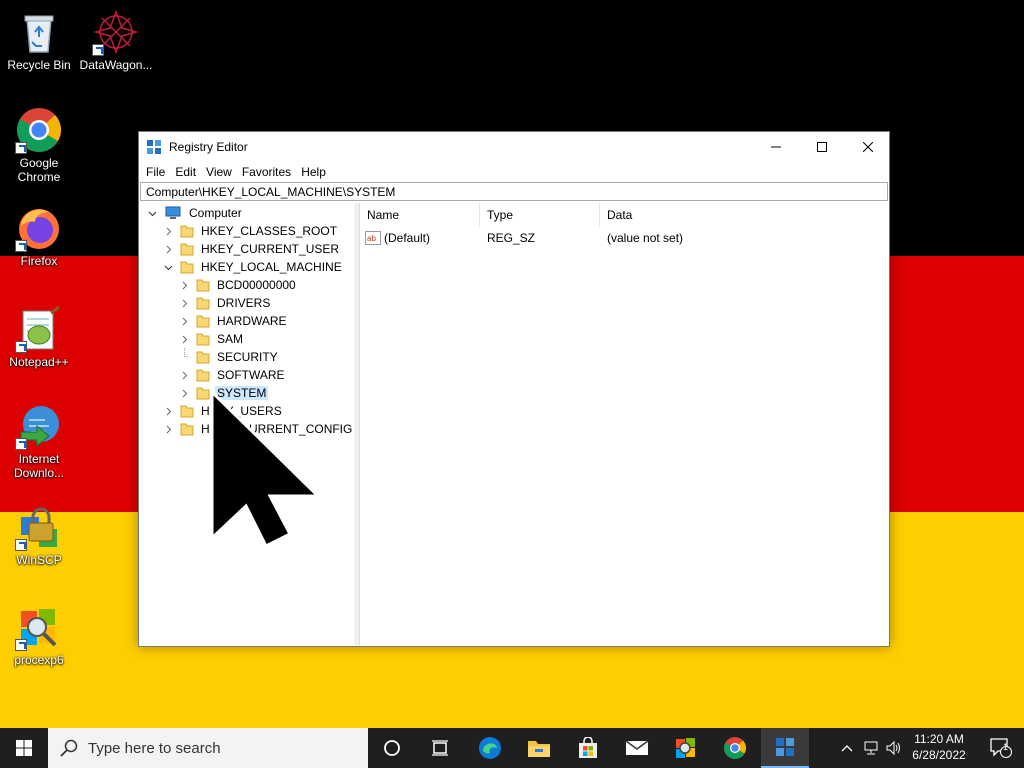 Image resolution: width=1024 pixels, height=768 pixels. I want to click on task-view-icon, so click(440, 748).